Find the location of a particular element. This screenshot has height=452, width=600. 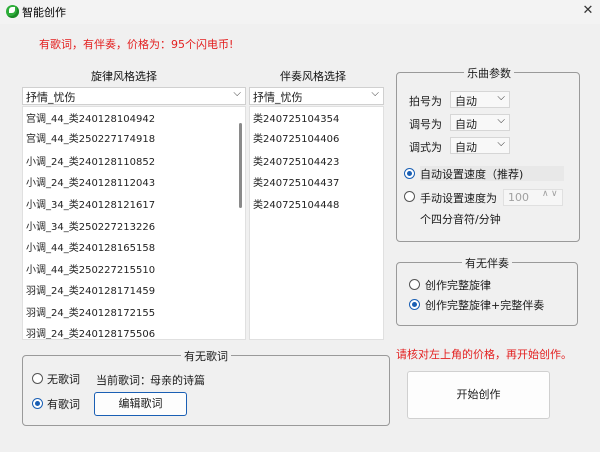

auto-speed-radio is located at coordinates (409, 173).